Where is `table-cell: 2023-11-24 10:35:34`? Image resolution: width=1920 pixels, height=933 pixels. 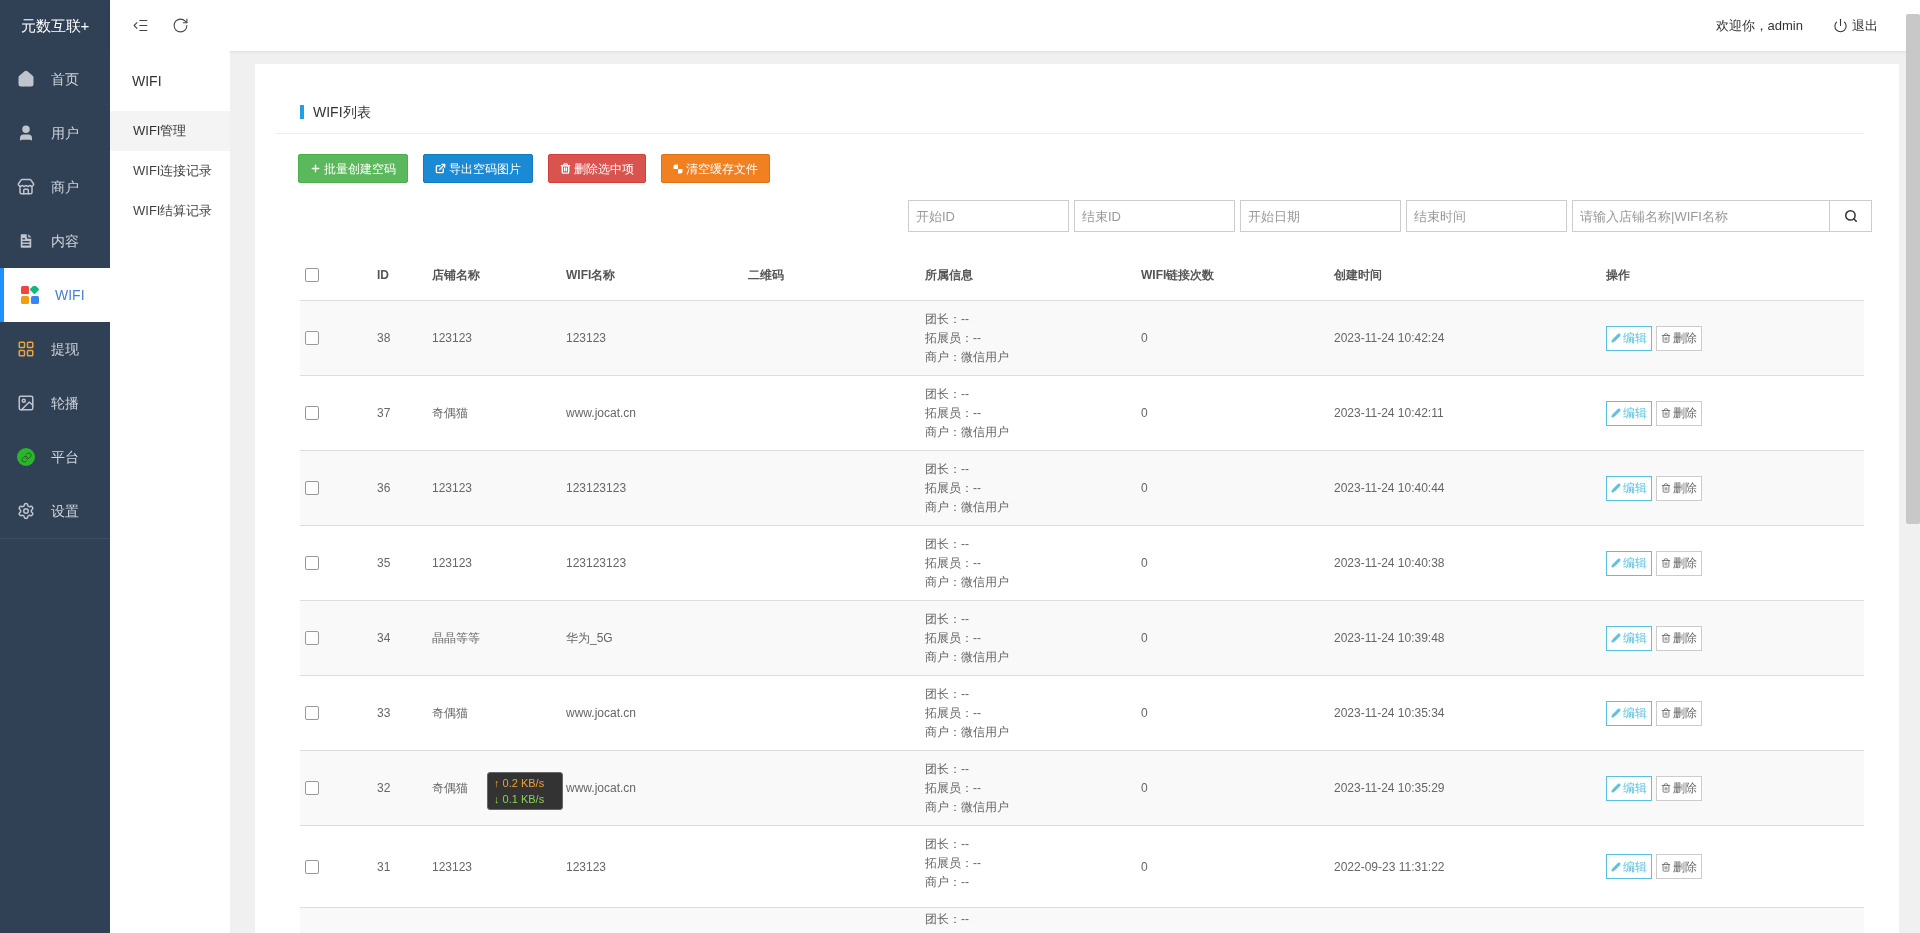 table-cell: 2023-11-24 10:35:34 is located at coordinates (1389, 713).